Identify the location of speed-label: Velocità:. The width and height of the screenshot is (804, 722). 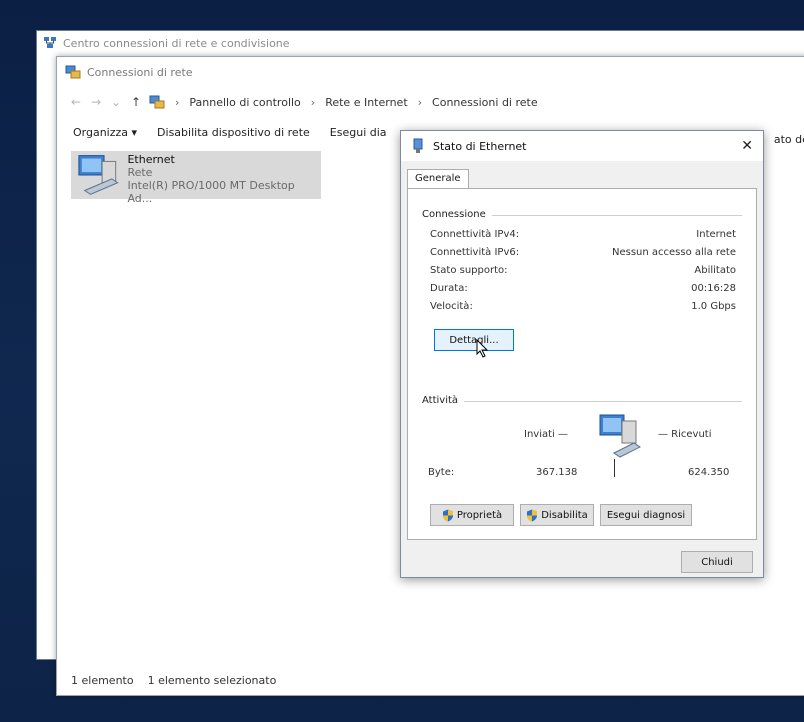
(451, 306).